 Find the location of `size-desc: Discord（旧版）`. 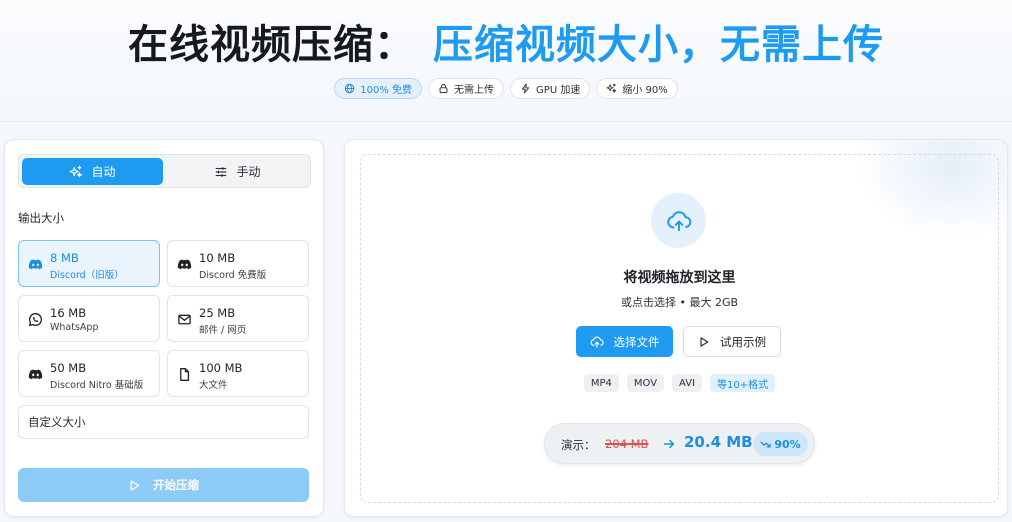

size-desc: Discord（旧版） is located at coordinates (87, 275).